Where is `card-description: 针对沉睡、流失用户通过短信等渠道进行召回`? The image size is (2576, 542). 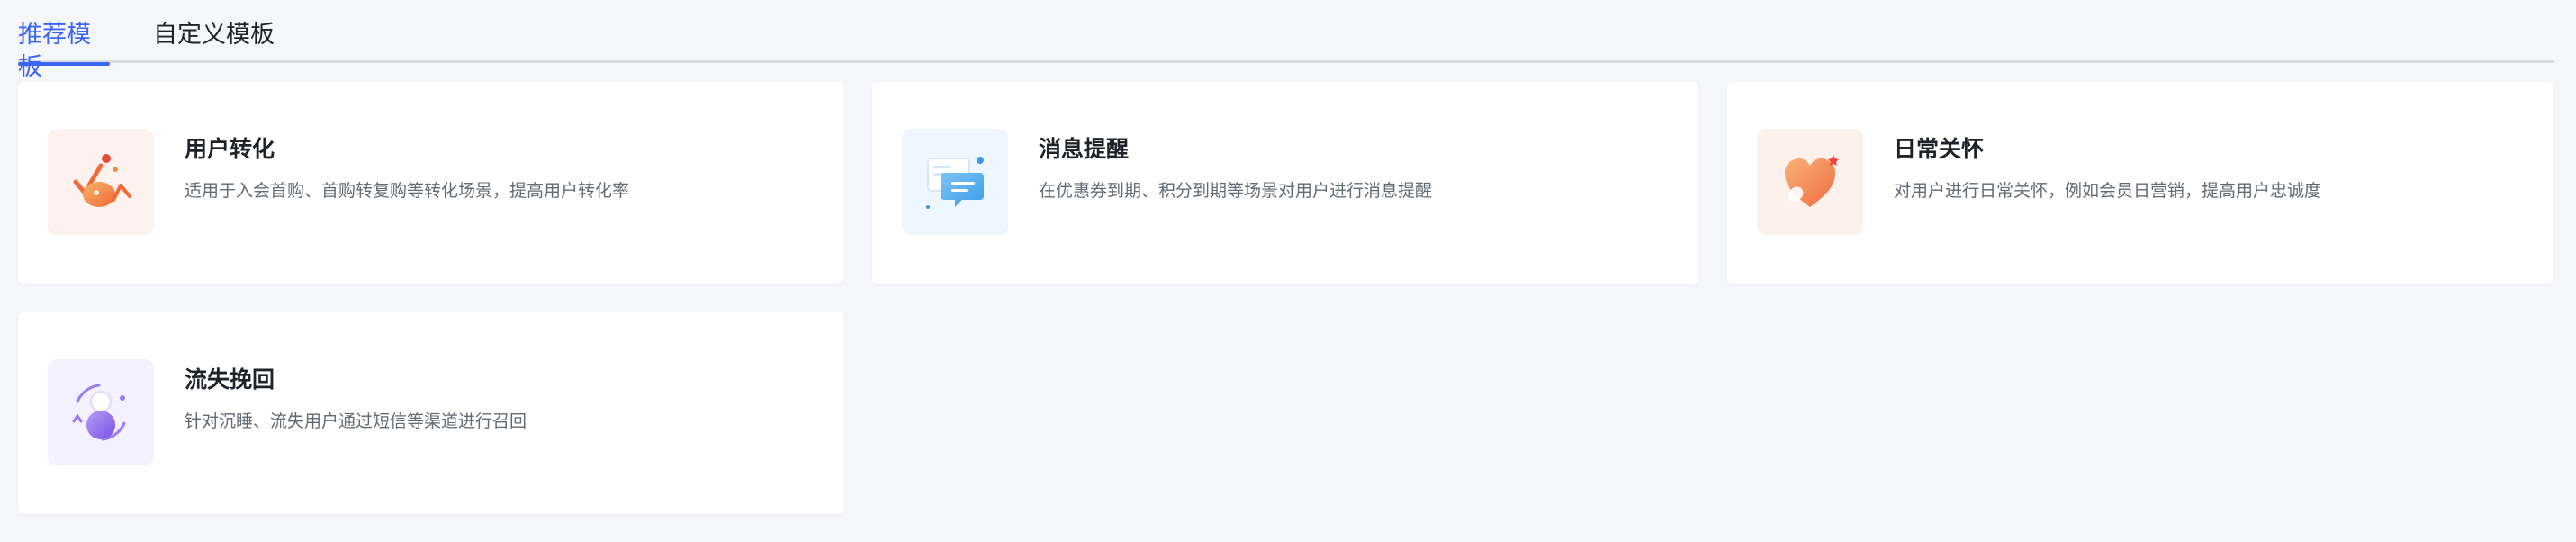
card-description: 针对沉睡、流失用户通过短信等渠道进行召回 is located at coordinates (356, 422).